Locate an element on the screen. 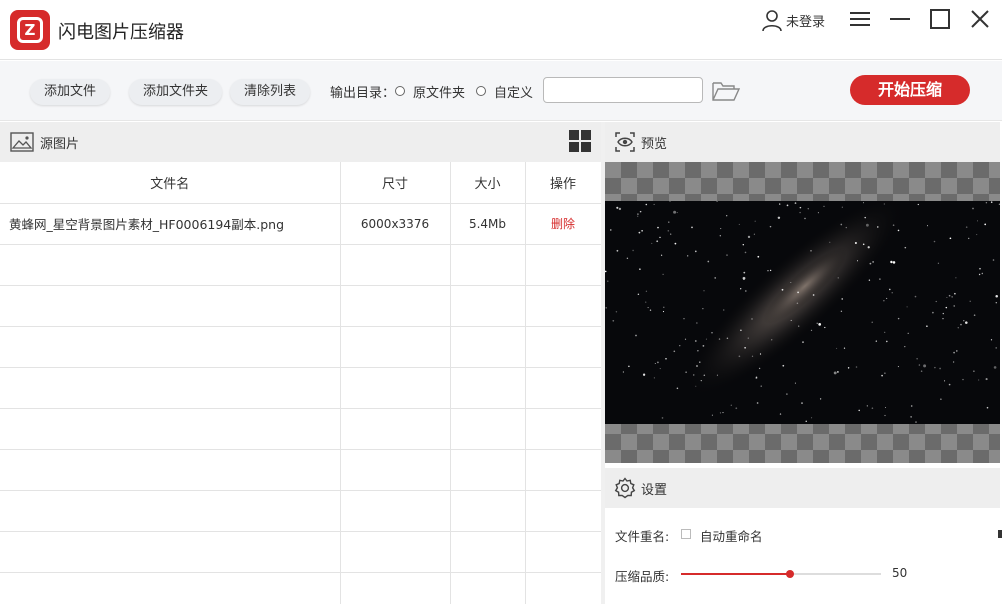 This screenshot has height=604, width=1002. grid-view-button is located at coordinates (580, 141).